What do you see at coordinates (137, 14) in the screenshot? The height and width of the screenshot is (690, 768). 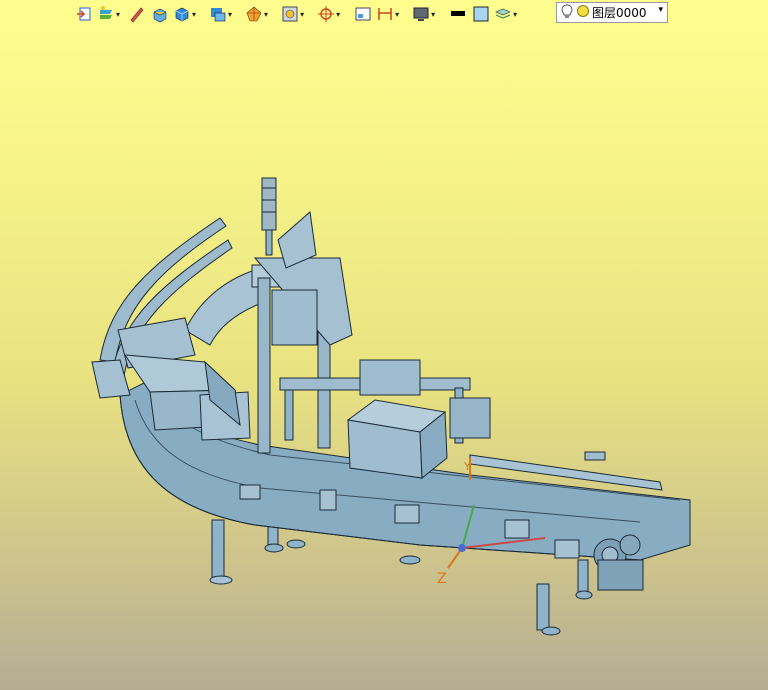 I see `pencil-icon` at bounding box center [137, 14].